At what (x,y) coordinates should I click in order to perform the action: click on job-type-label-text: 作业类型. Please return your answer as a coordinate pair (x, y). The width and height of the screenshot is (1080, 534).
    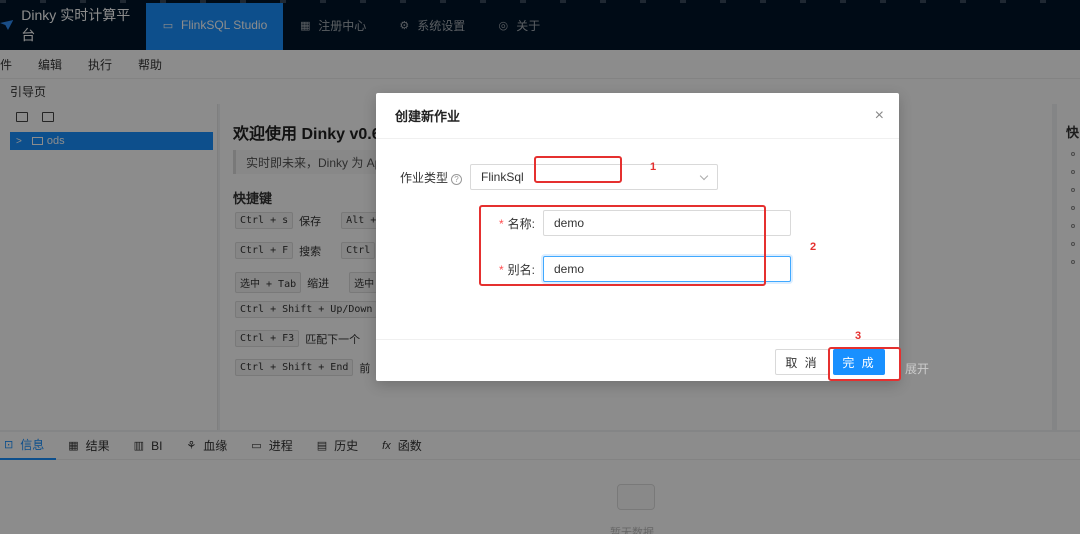
    Looking at the image, I should click on (423, 177).